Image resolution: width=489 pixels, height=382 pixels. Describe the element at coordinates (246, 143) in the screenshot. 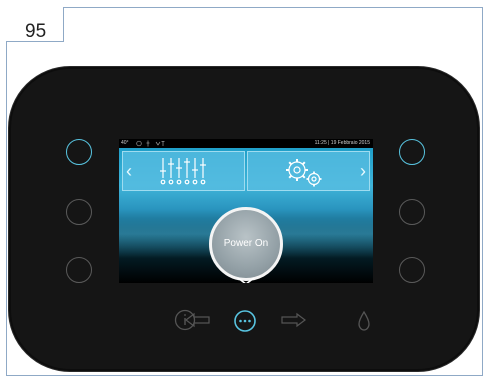

I see `status-bar: 40° 11:25 | 19 Febbraio 2015` at that location.